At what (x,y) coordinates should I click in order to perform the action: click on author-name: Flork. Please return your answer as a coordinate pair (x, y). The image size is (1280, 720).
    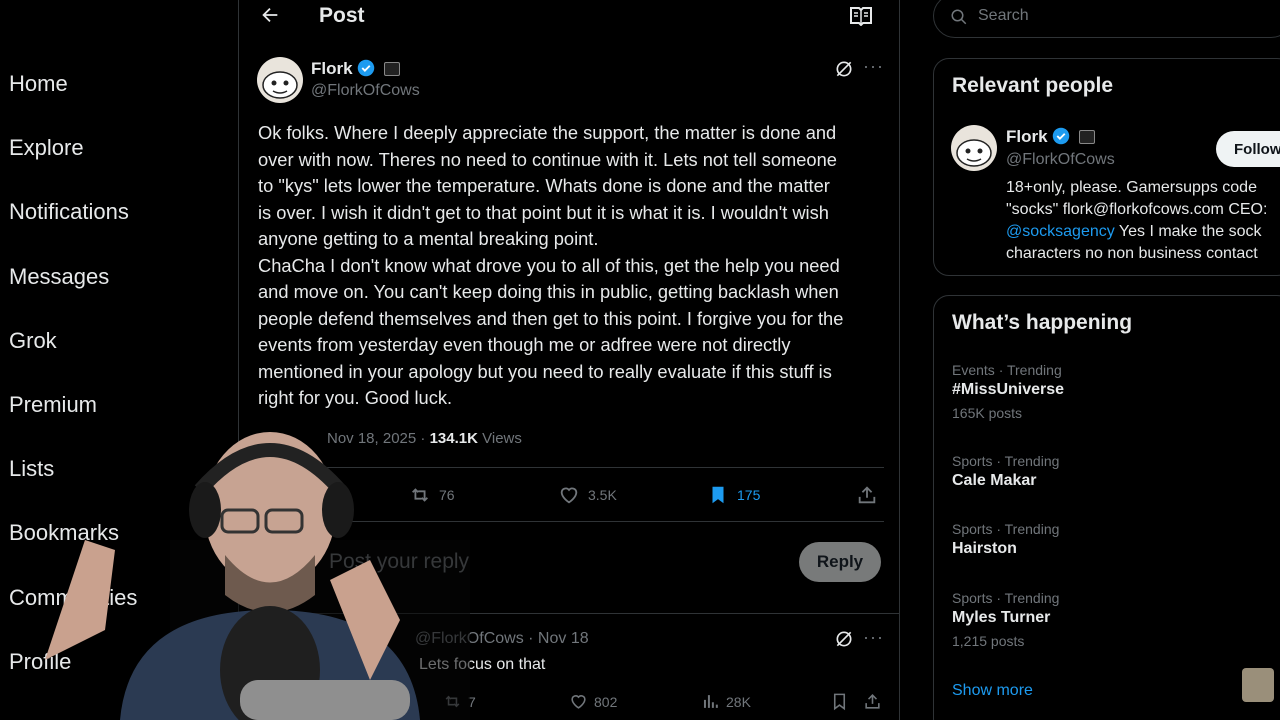
    Looking at the image, I should click on (332, 68).